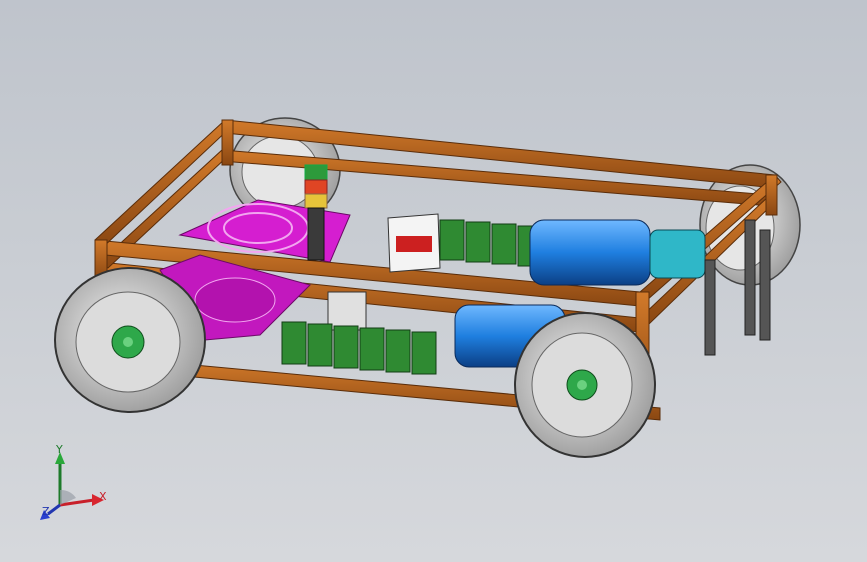 This screenshot has width=867, height=562. Describe the element at coordinates (585, 385) in the screenshot. I see `wheel-front-right` at that location.